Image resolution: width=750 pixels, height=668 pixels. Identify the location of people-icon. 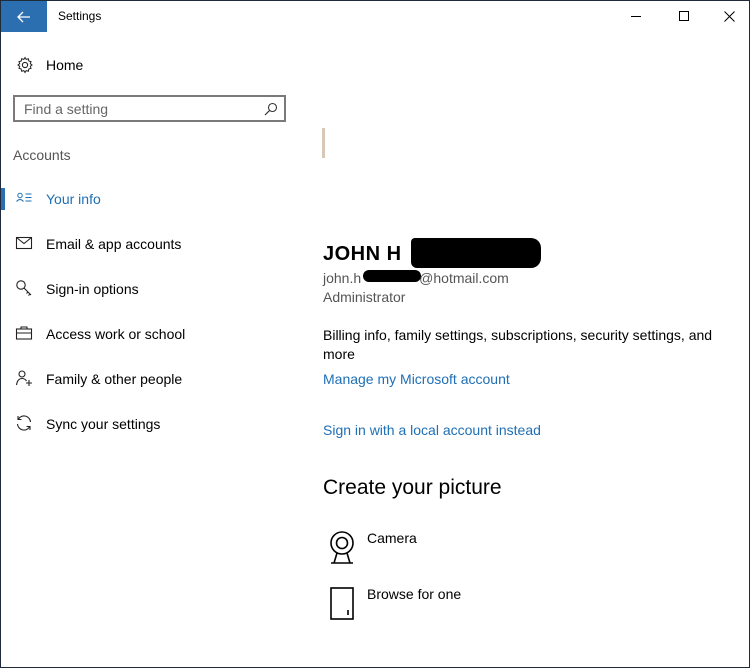
(23, 378).